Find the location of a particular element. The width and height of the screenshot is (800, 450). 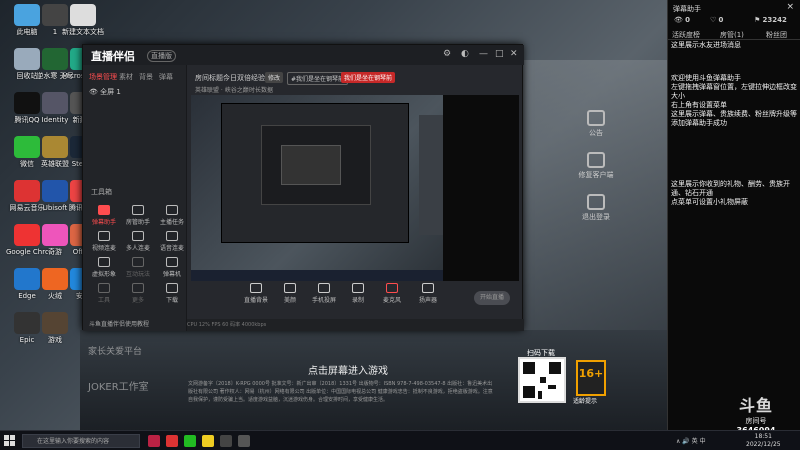

clock: 18:51 2022/12/25 is located at coordinates (763, 441).